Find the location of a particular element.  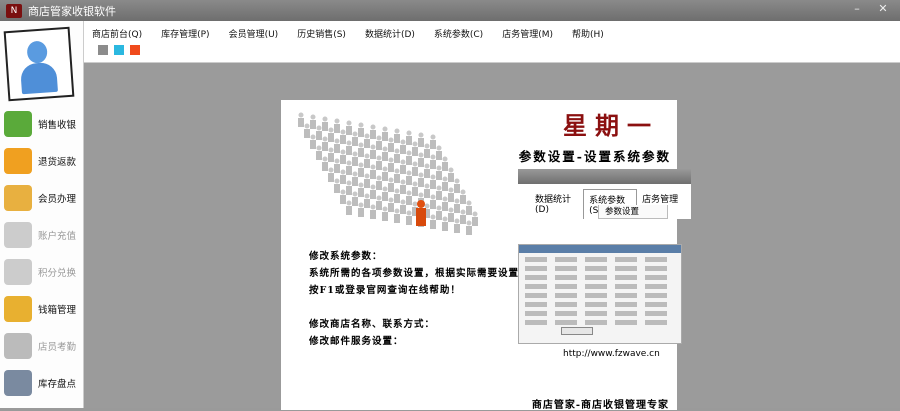

sidebar-item: 账户充值 is located at coordinates (43, 235).